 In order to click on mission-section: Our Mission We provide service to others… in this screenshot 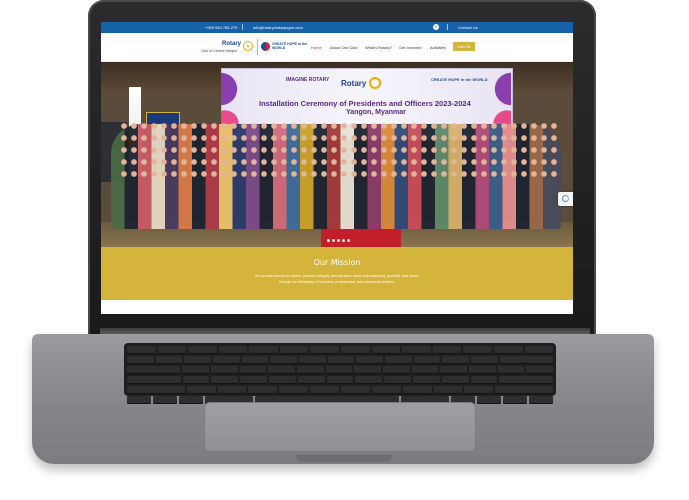, I will do `click(337, 273)`.